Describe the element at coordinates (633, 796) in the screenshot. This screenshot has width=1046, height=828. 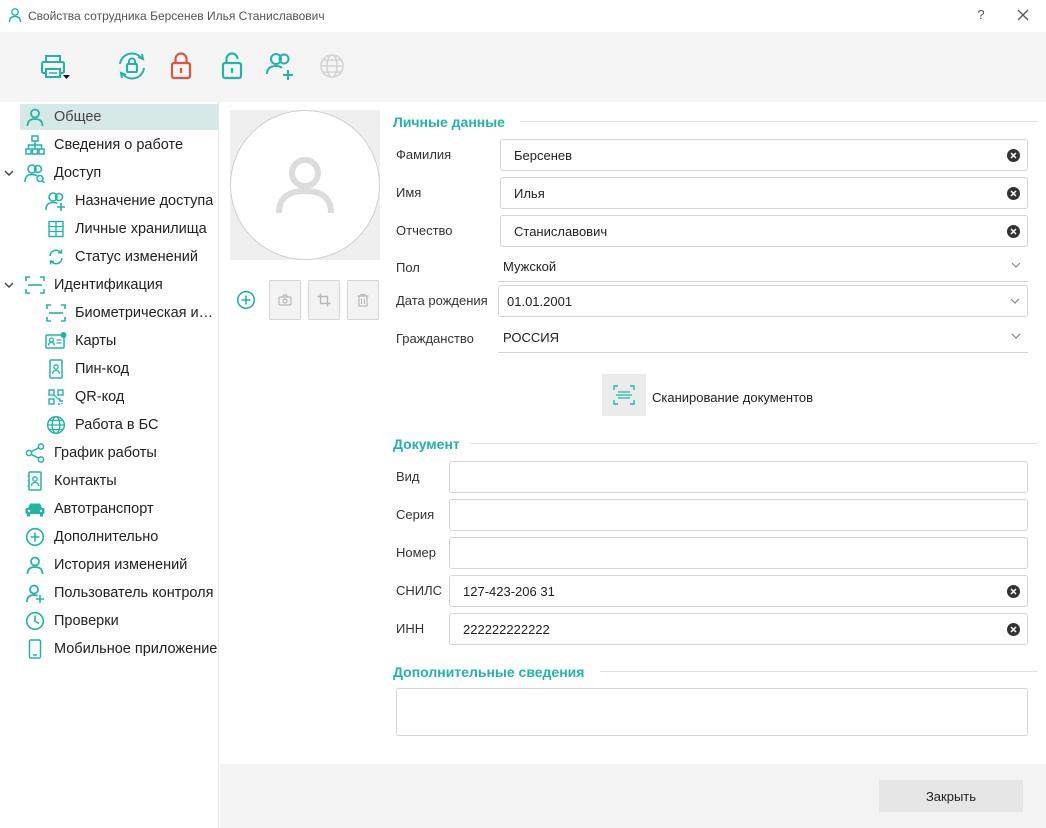
I see `dialog-footer: Закрыть` at that location.